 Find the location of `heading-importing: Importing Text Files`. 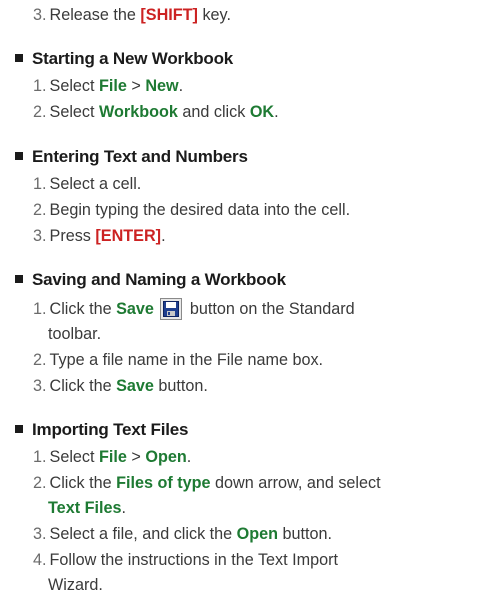

heading-importing: Importing Text Files is located at coordinates (101, 430).